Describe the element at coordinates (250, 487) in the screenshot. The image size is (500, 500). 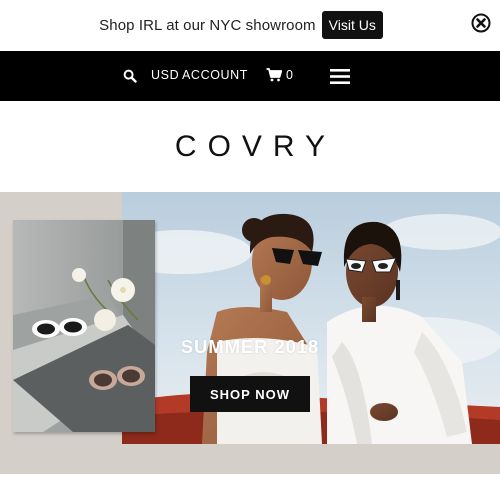
I see `below-fold` at that location.